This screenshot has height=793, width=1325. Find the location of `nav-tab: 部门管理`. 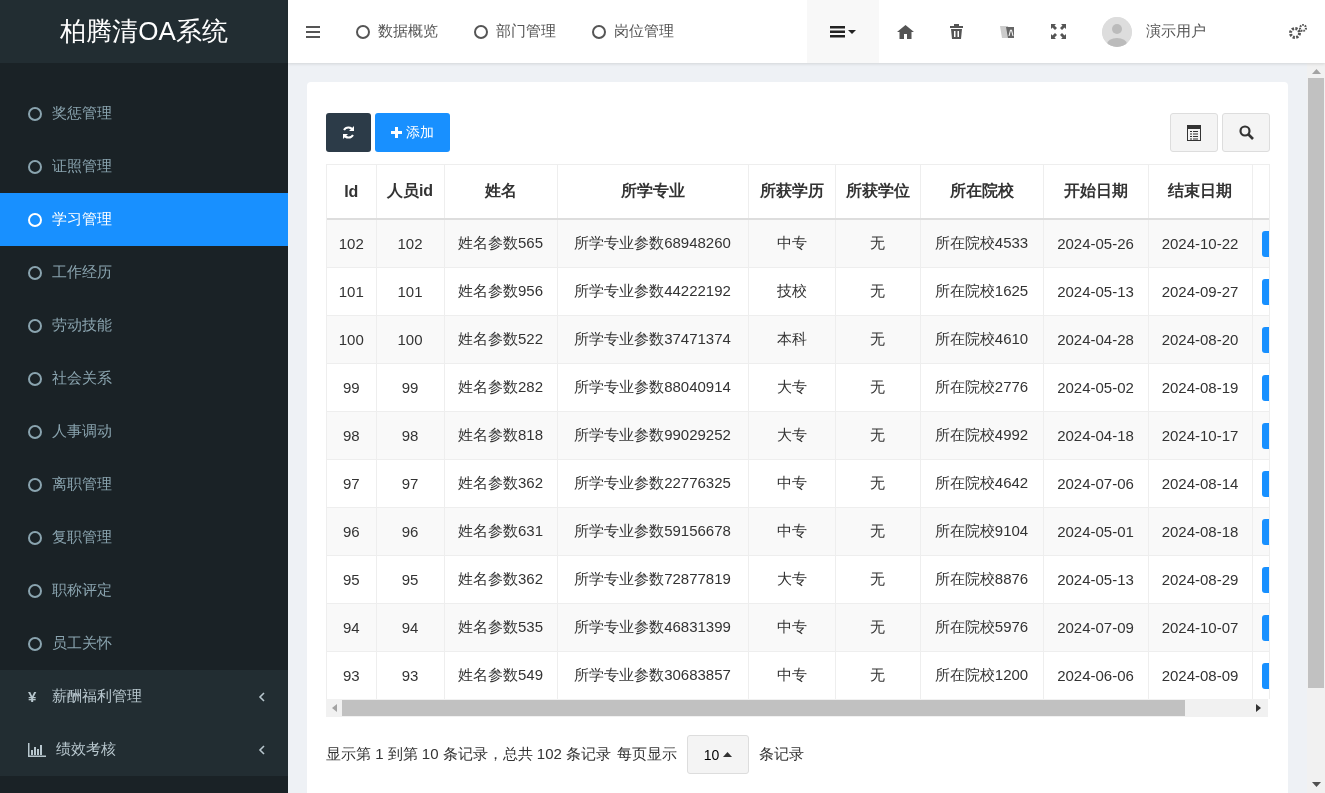

nav-tab: 部门管理 is located at coordinates (515, 31).